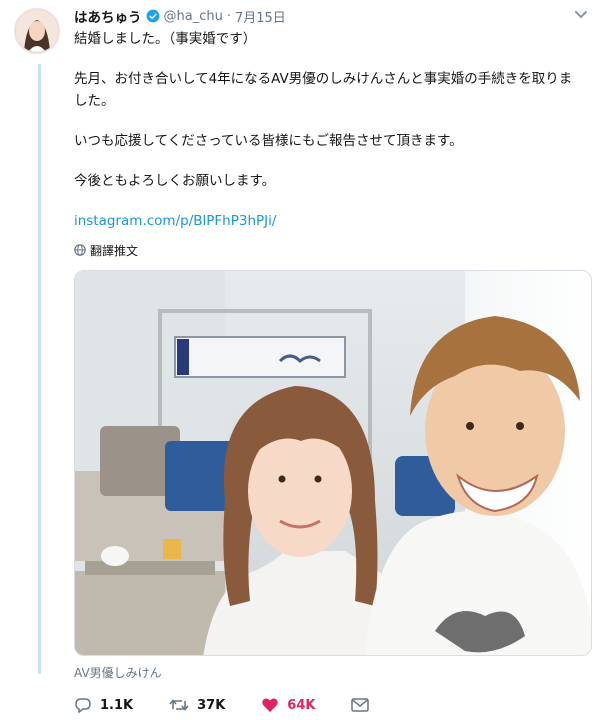 The height and width of the screenshot is (720, 600). What do you see at coordinates (80, 250) in the screenshot?
I see `globe-icon` at bounding box center [80, 250].